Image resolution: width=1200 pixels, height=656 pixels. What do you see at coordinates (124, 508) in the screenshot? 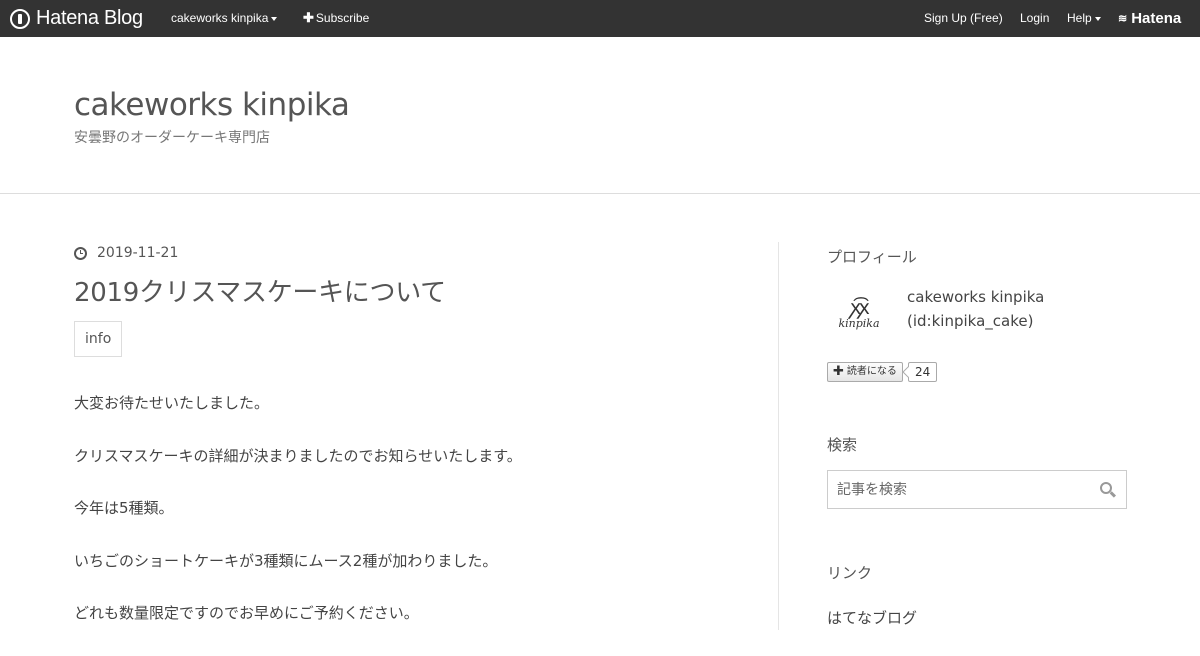
I see `entry-paragraph: 今年は5種類。` at bounding box center [124, 508].